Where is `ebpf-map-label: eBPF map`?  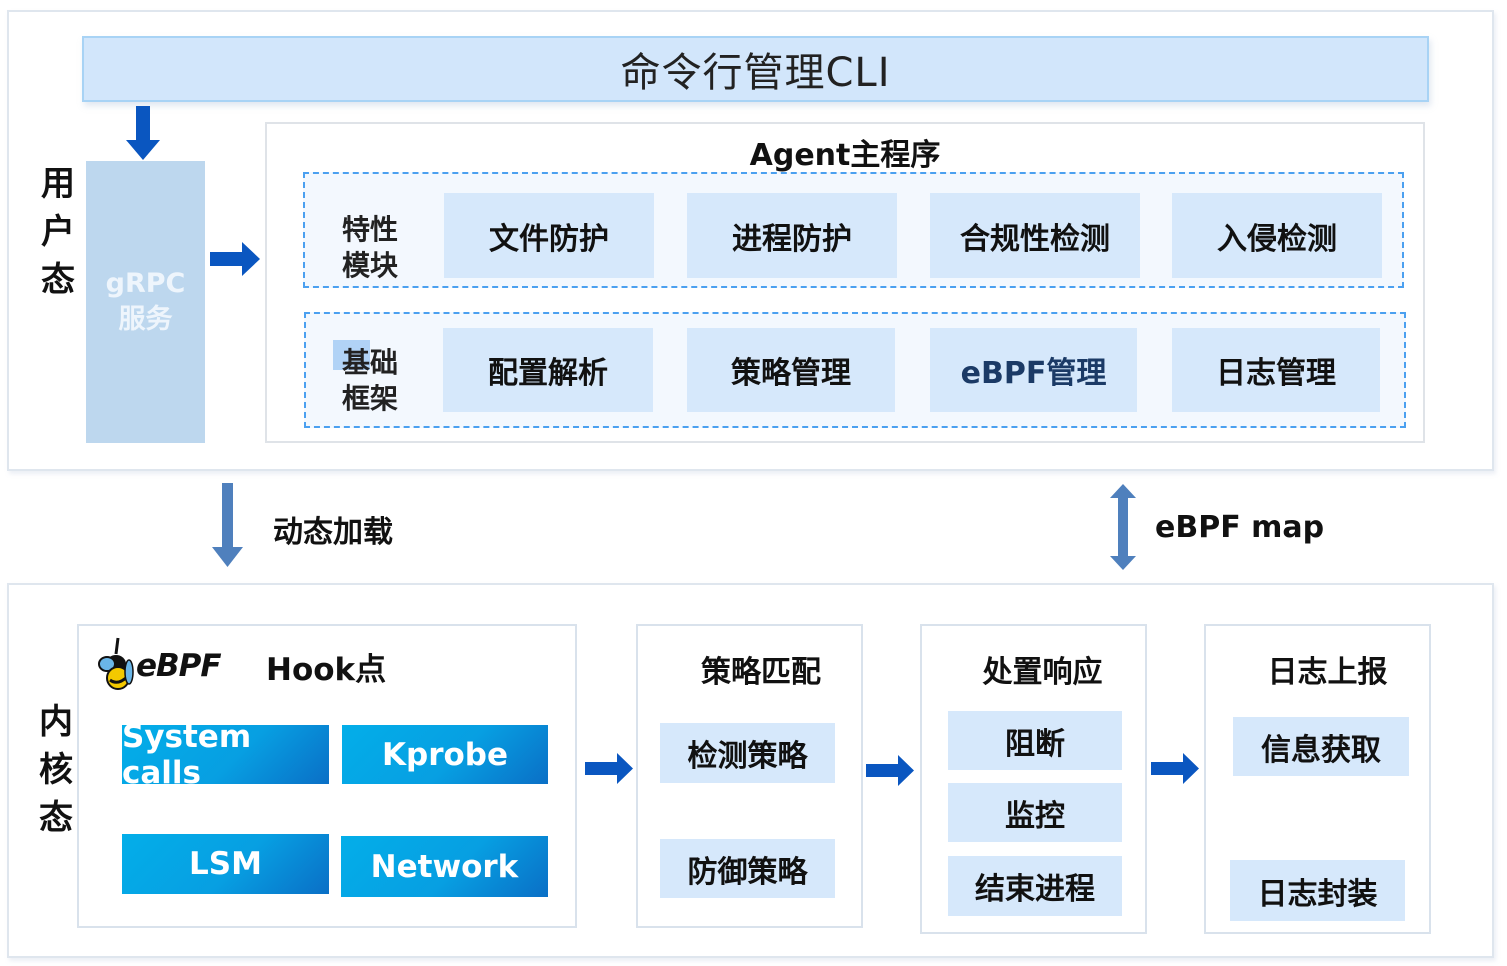 ebpf-map-label: eBPF map is located at coordinates (1240, 527).